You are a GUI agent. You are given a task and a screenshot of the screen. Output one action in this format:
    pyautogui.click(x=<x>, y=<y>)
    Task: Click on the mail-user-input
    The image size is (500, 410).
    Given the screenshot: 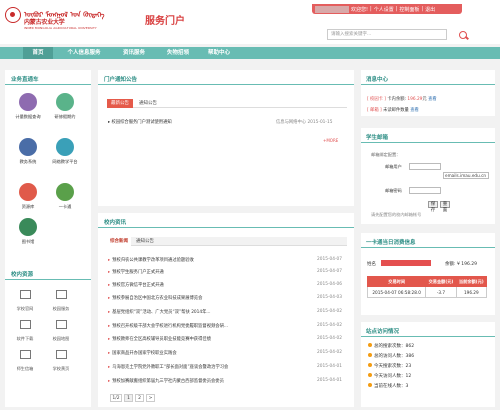 What is the action you would take?
    pyautogui.click(x=425, y=166)
    